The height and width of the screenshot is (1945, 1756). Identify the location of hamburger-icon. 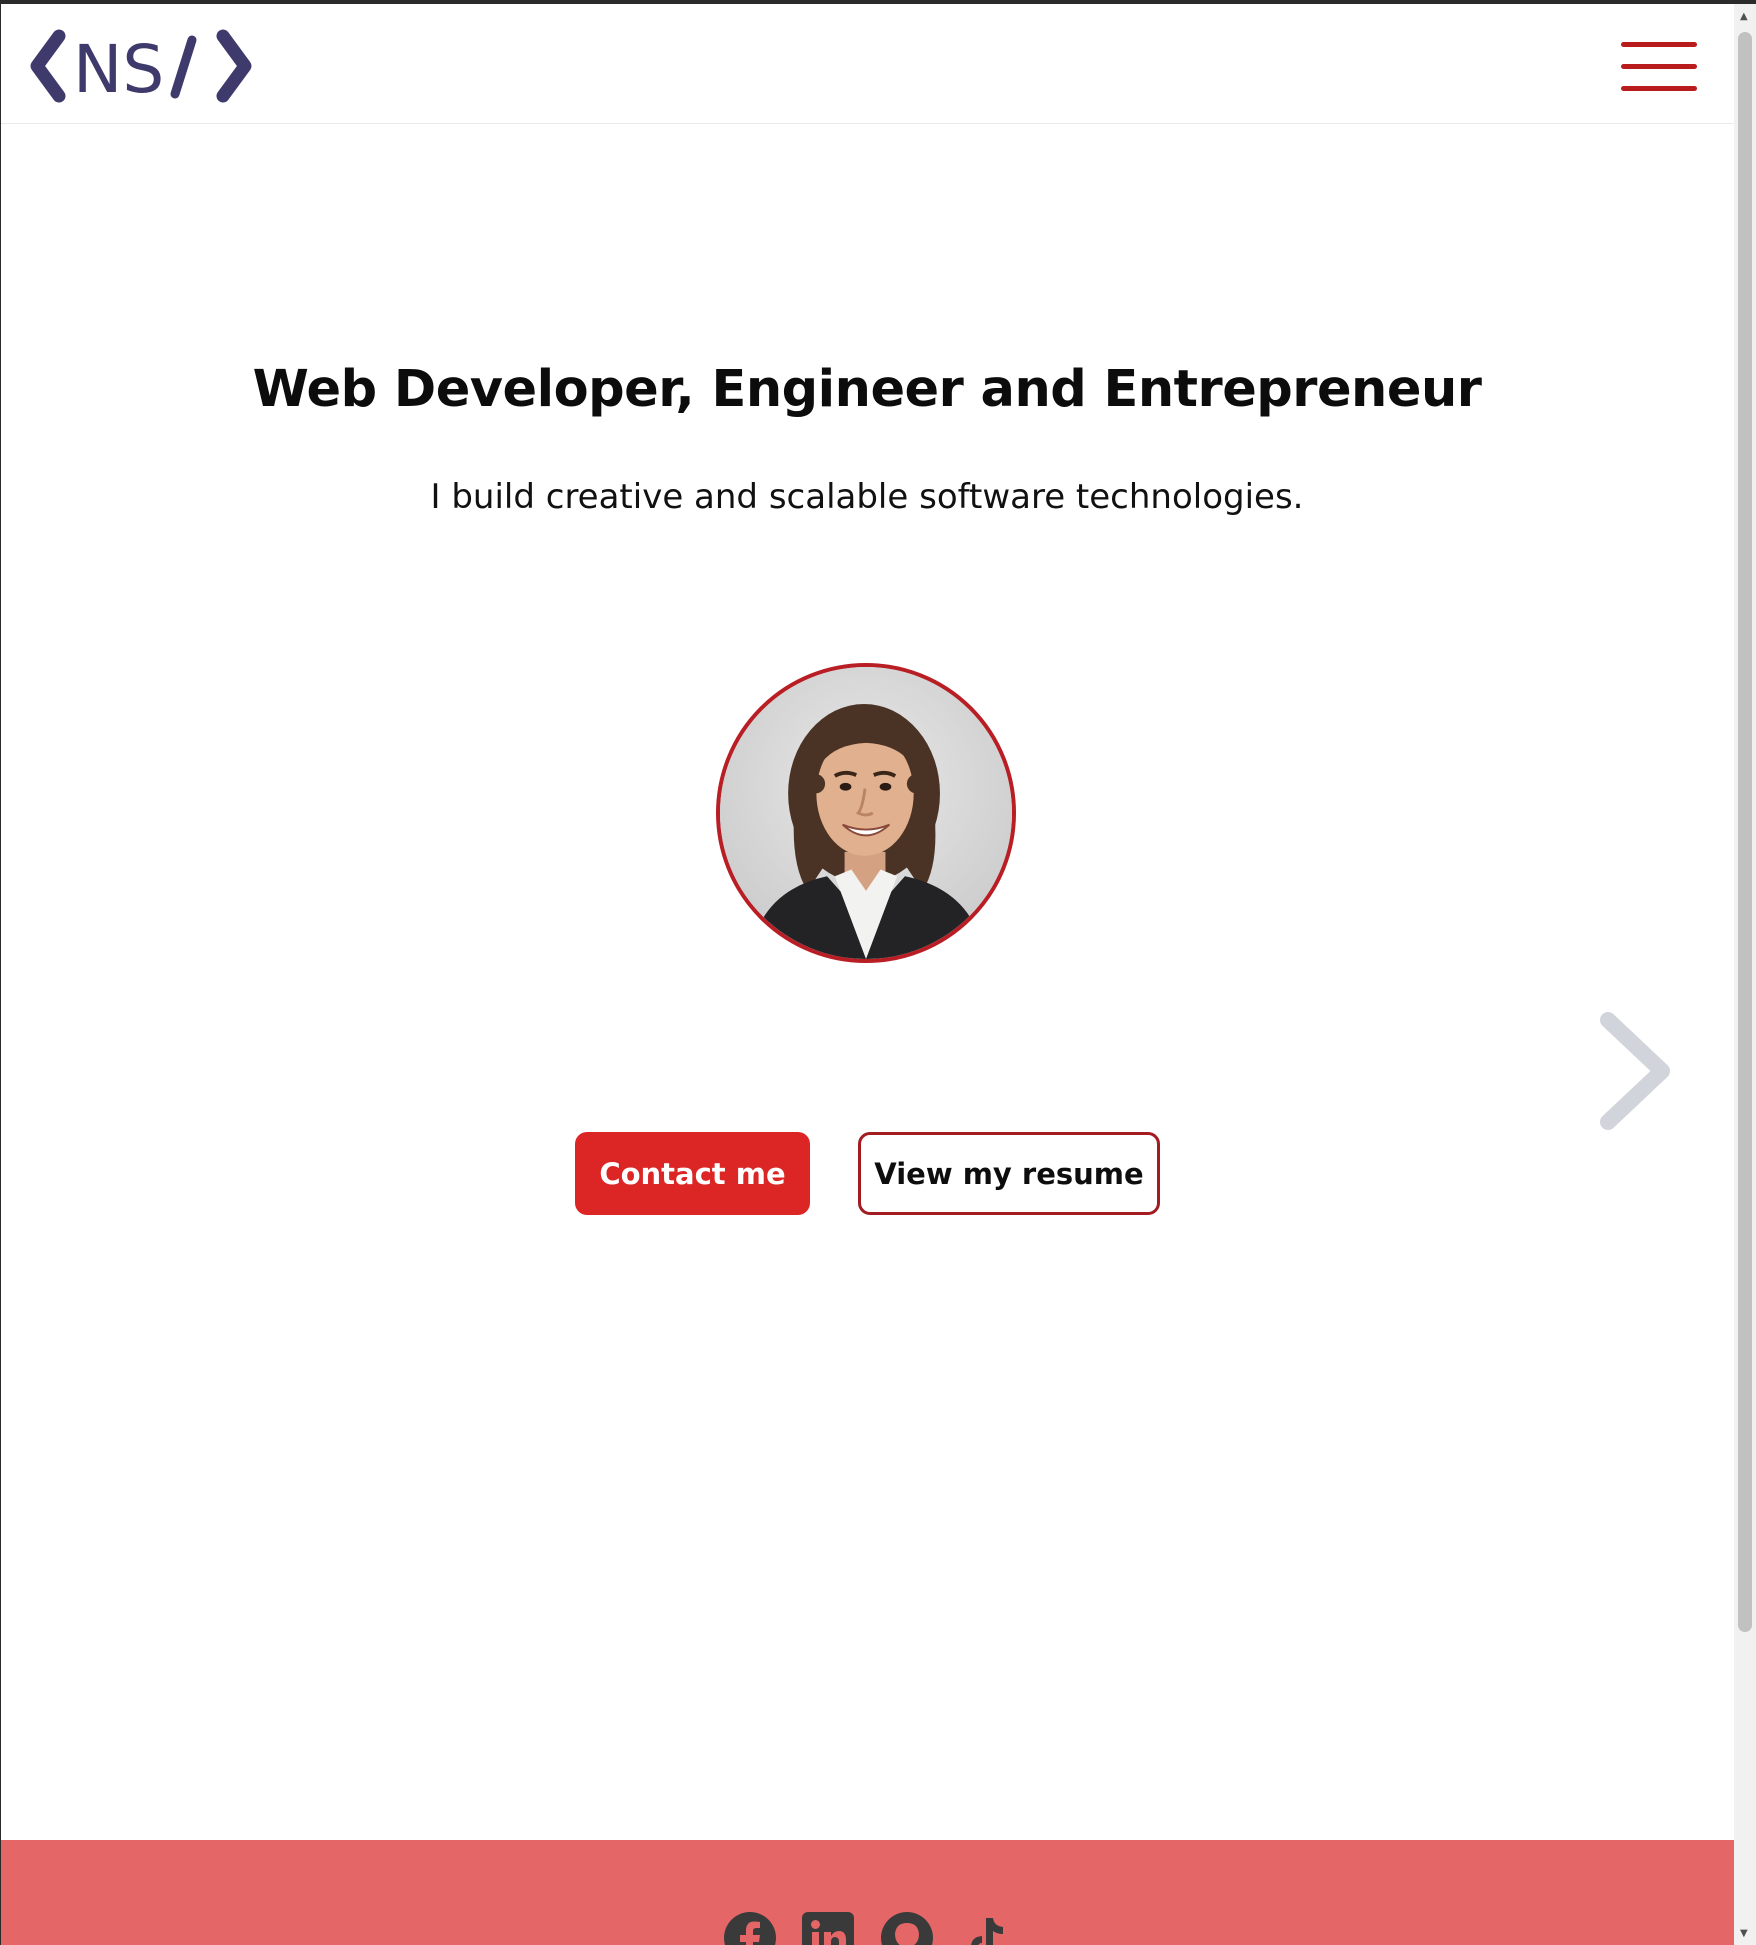
(1660, 66).